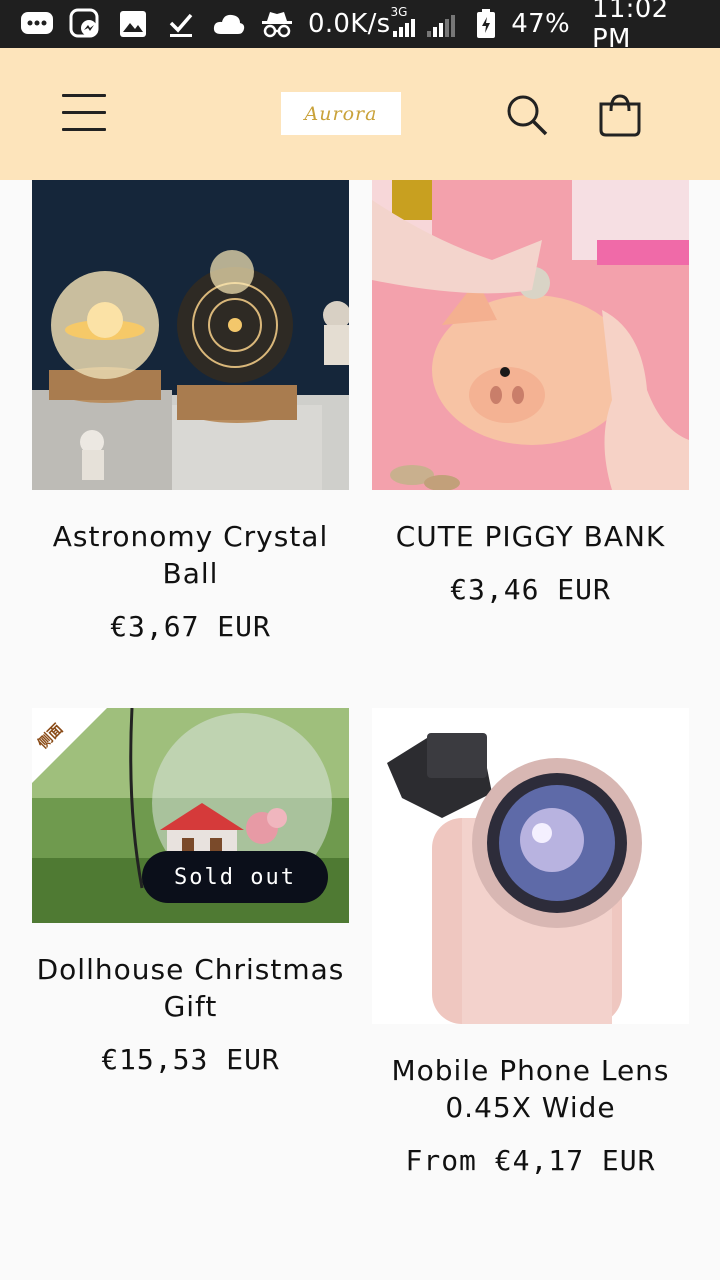 This screenshot has height=1280, width=720. I want to click on product-price: €15,53 EUR, so click(190, 1059).